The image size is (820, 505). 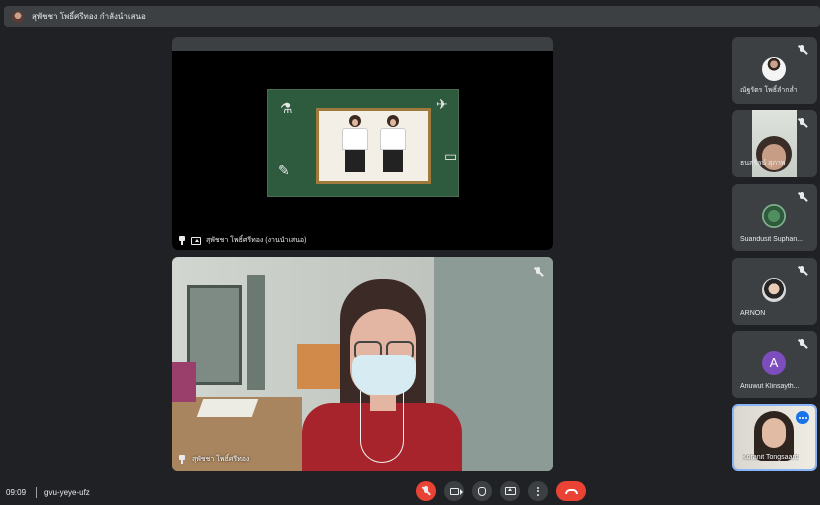 I want to click on palette-doodle-icon: ✎, so click(x=284, y=170).